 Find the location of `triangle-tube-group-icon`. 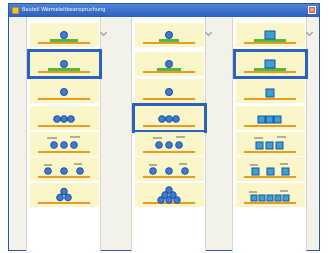

triangle-tube-group-icon is located at coordinates (64, 195).